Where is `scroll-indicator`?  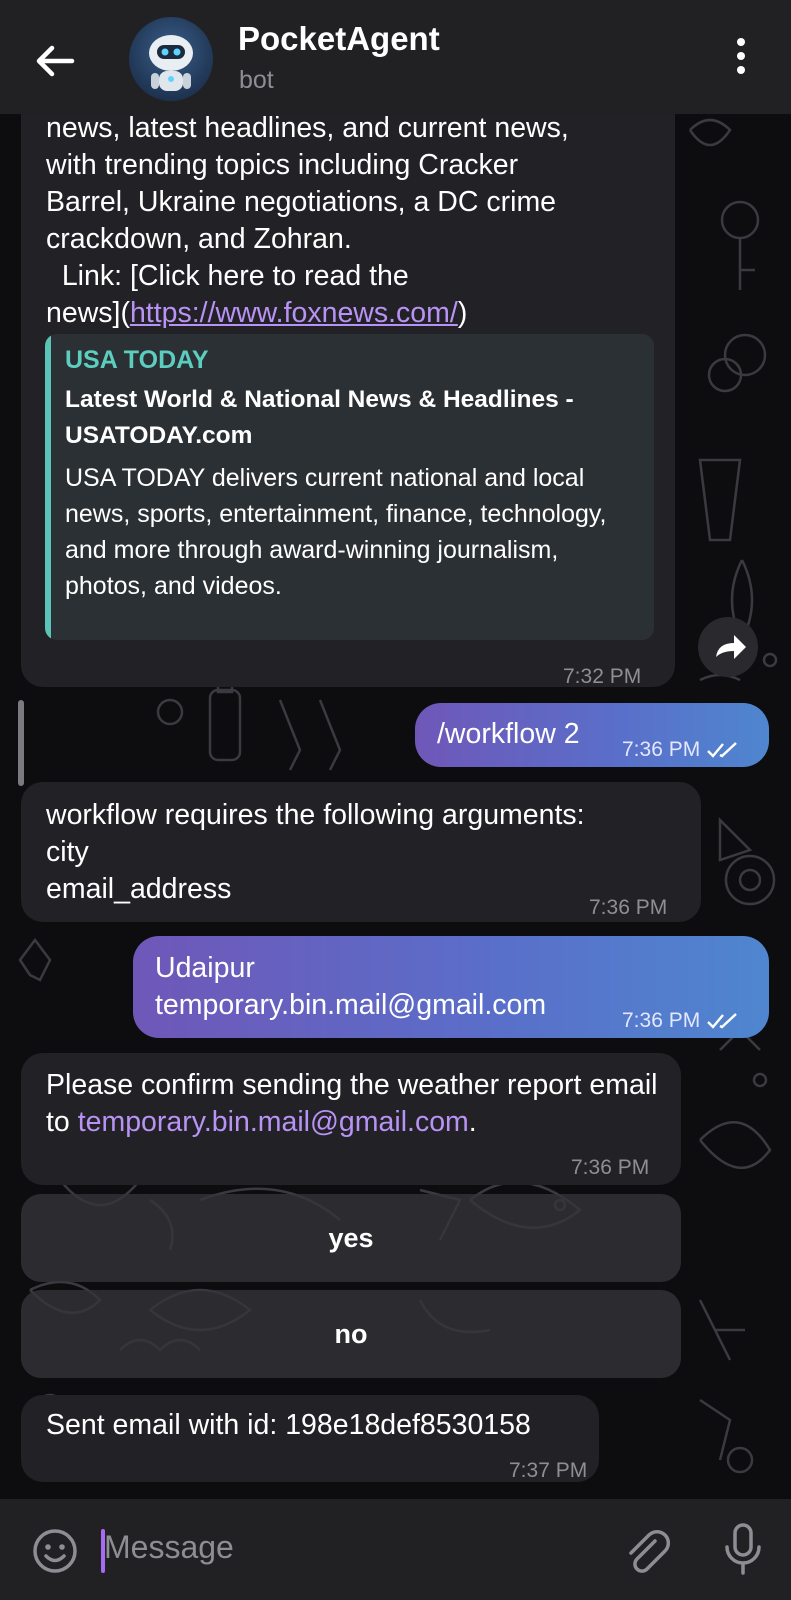 scroll-indicator is located at coordinates (21, 743).